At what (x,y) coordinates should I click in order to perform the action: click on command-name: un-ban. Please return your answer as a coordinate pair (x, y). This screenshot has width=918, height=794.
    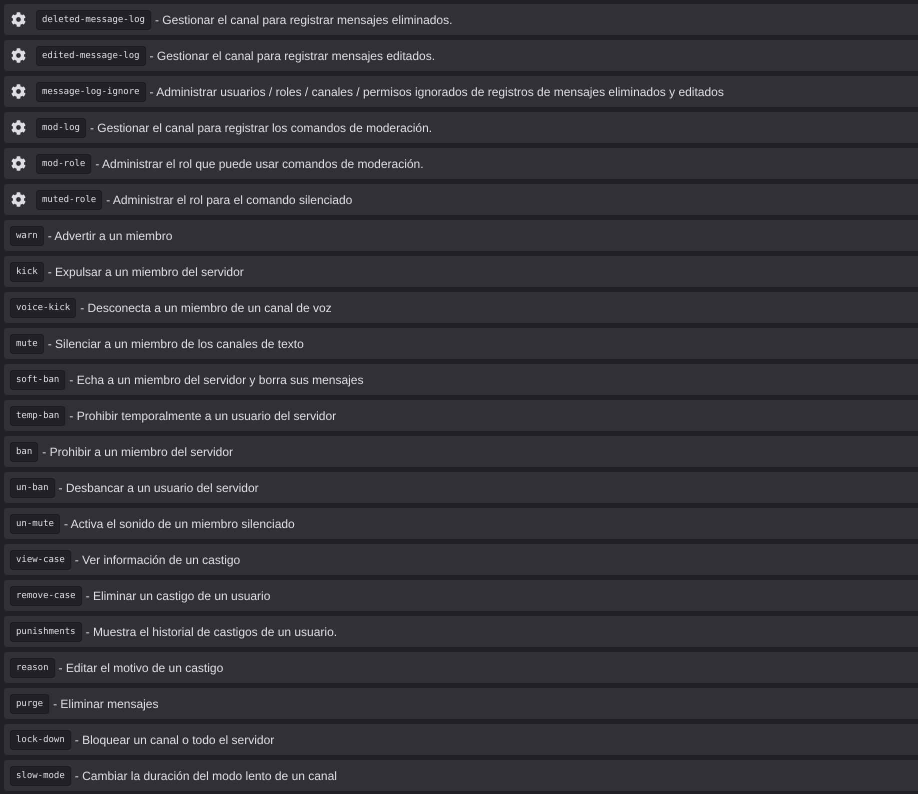
    Looking at the image, I should click on (32, 488).